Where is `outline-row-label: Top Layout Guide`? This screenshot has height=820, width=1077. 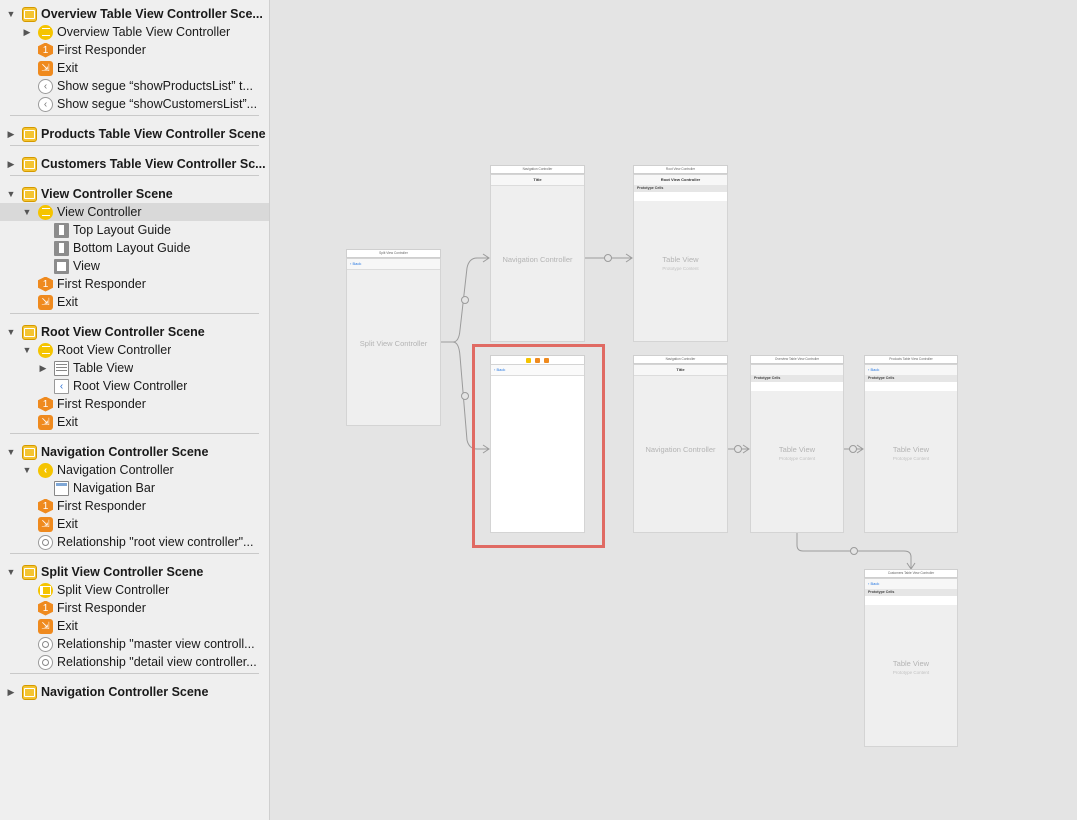
outline-row-label: Top Layout Guide is located at coordinates (122, 230).